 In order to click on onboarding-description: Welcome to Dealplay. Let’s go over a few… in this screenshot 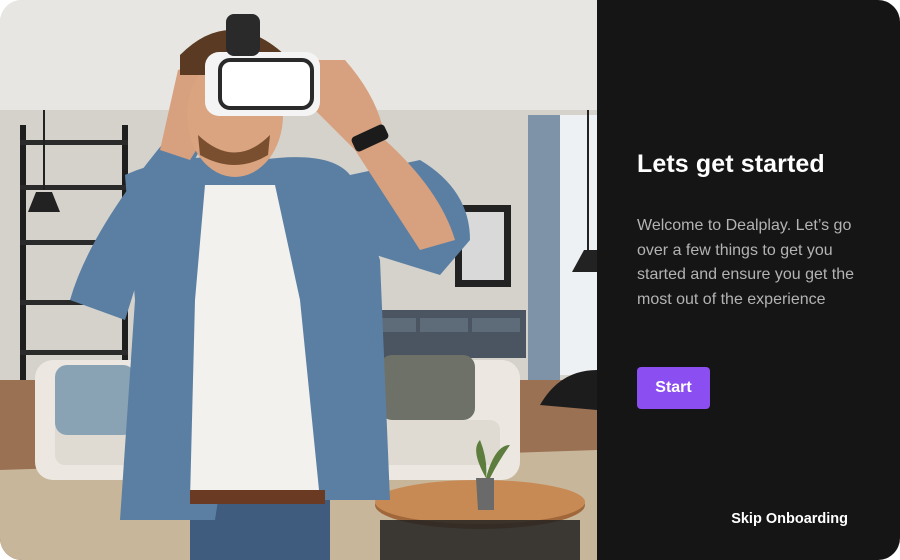, I will do `click(746, 262)`.